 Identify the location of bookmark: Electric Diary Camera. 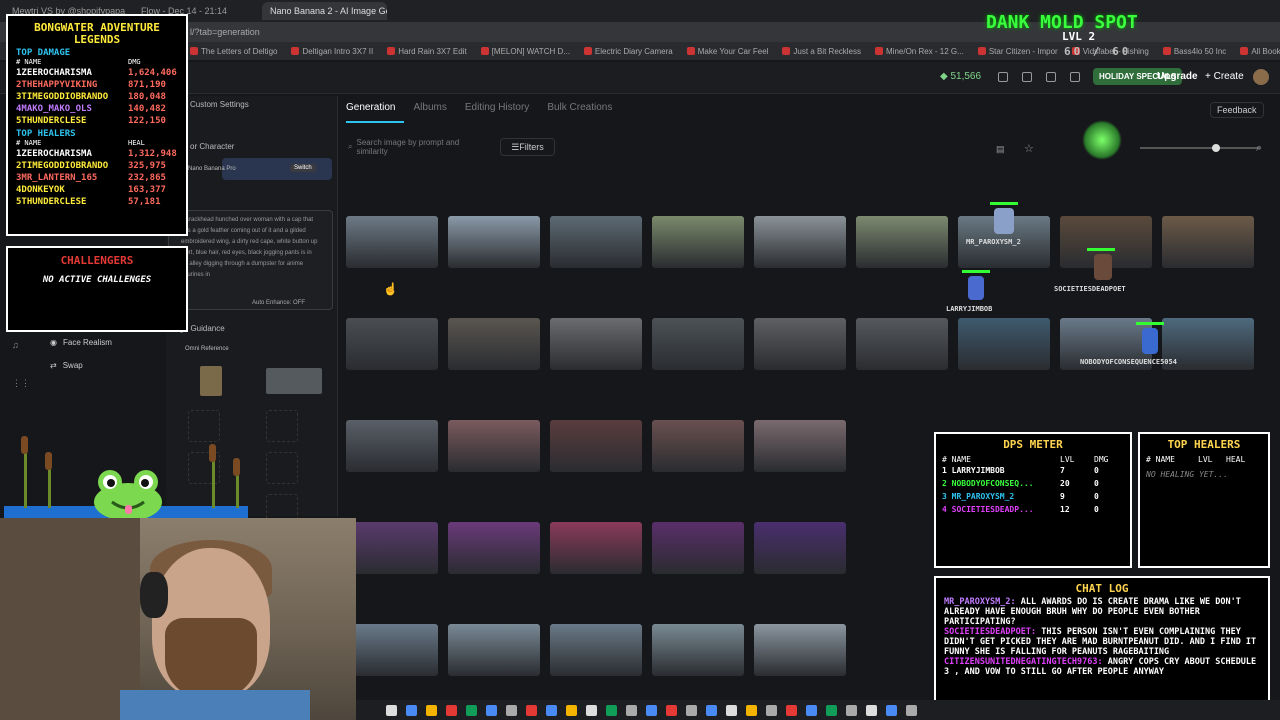
(628, 51).